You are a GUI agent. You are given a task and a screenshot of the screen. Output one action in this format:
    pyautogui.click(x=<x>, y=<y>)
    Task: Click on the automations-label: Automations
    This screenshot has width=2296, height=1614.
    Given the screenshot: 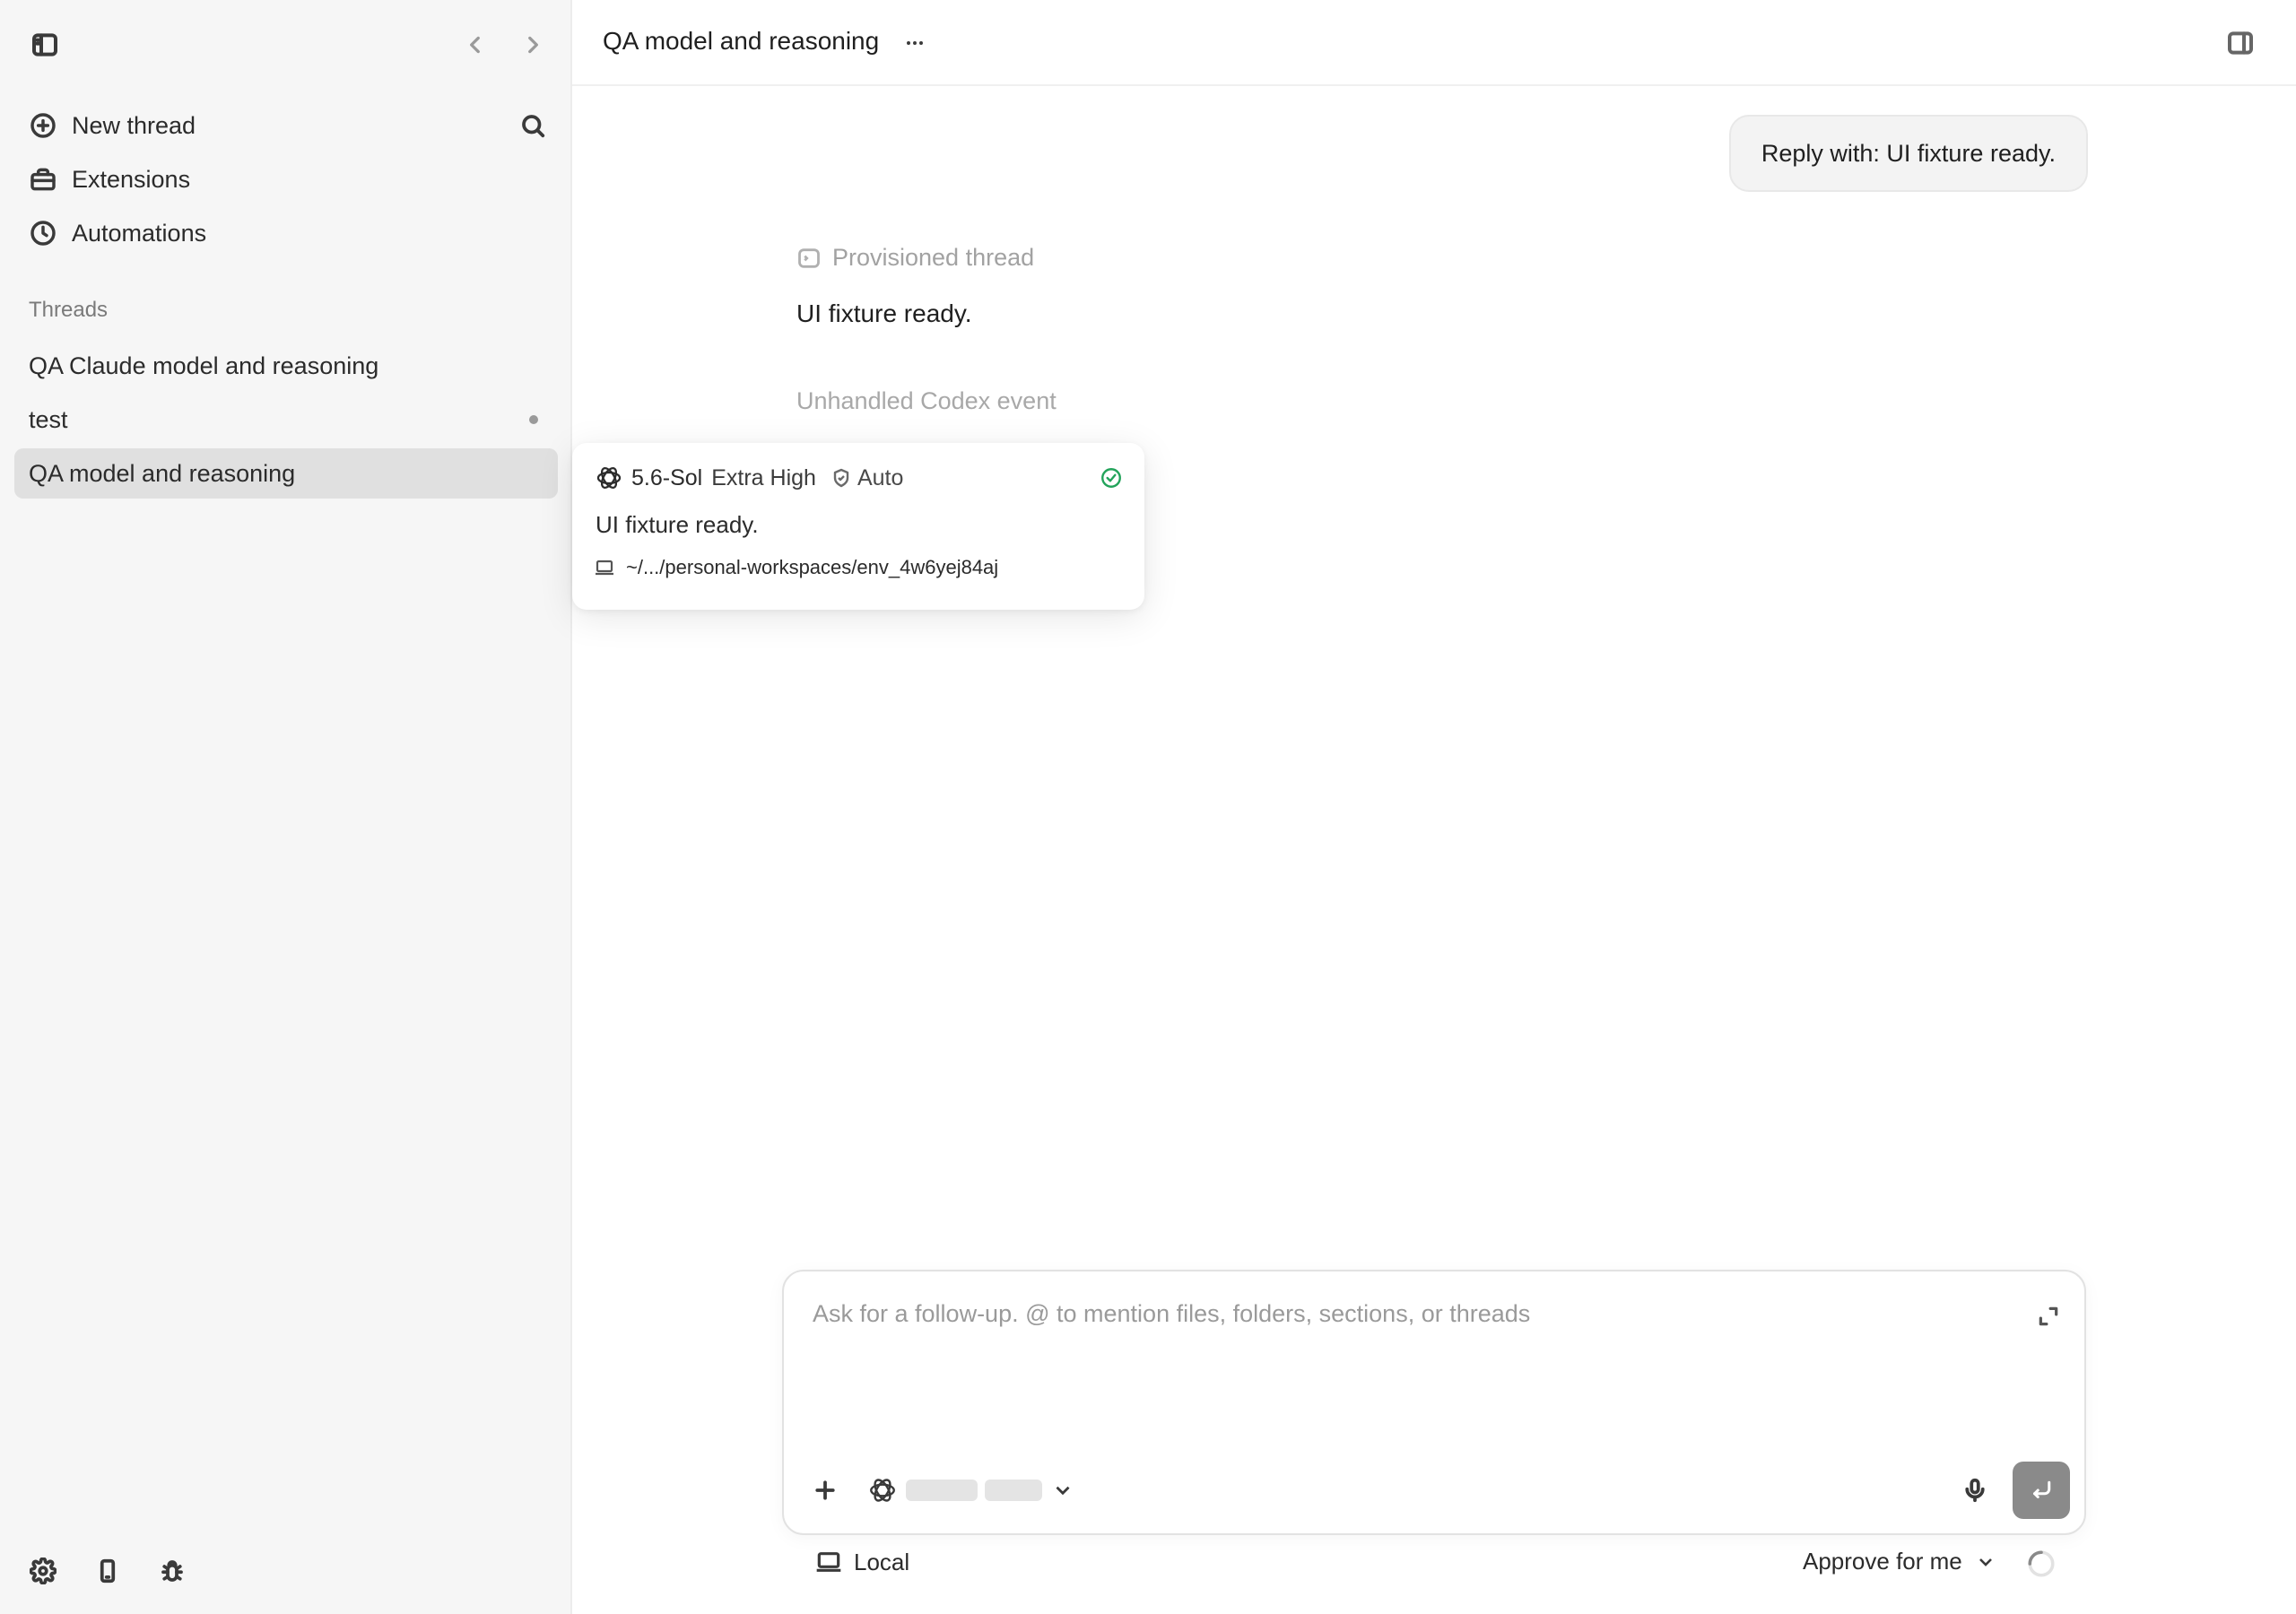 What is the action you would take?
    pyautogui.click(x=139, y=233)
    